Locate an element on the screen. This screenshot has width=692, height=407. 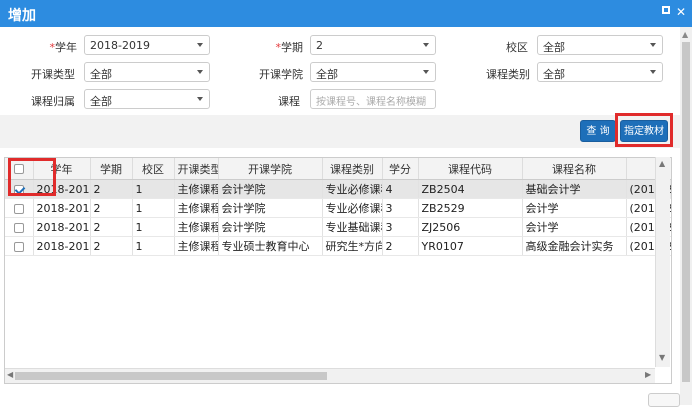
cell-course-name: 基础会计学 is located at coordinates (574, 189).